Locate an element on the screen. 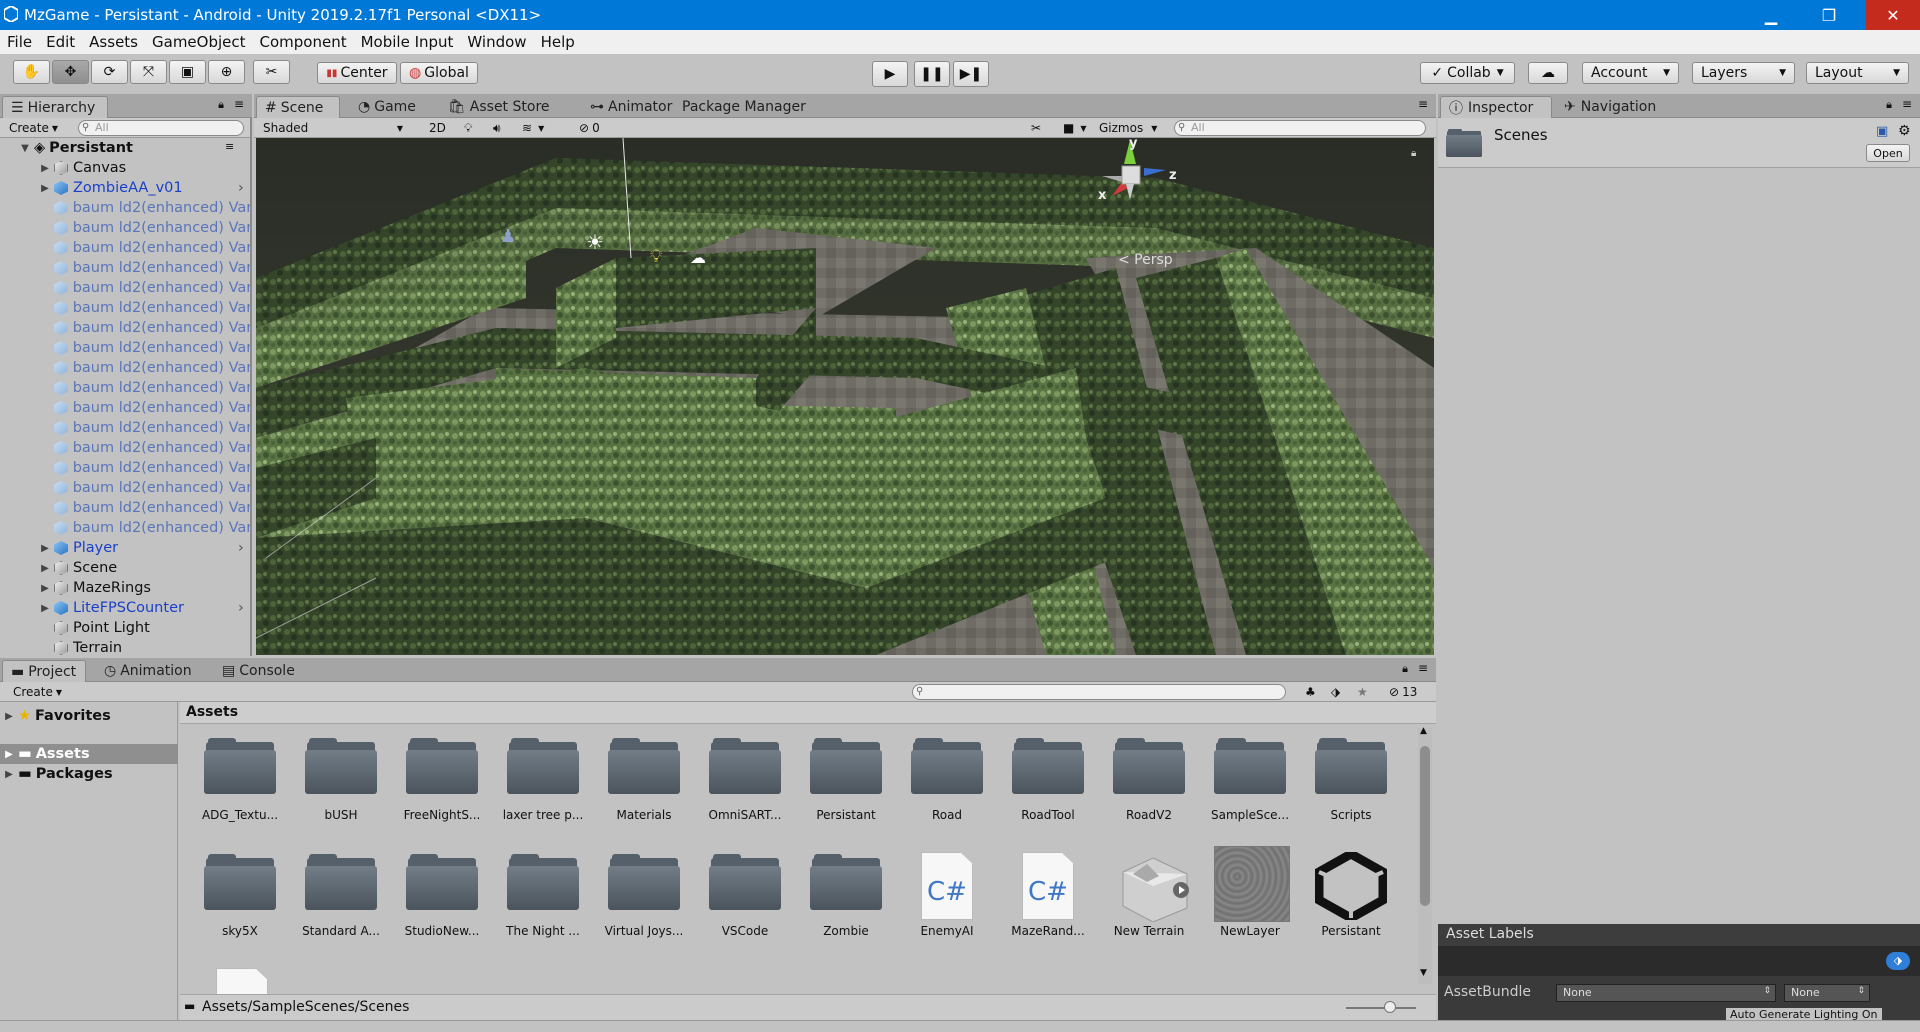  menu-window: Window is located at coordinates (496, 42).